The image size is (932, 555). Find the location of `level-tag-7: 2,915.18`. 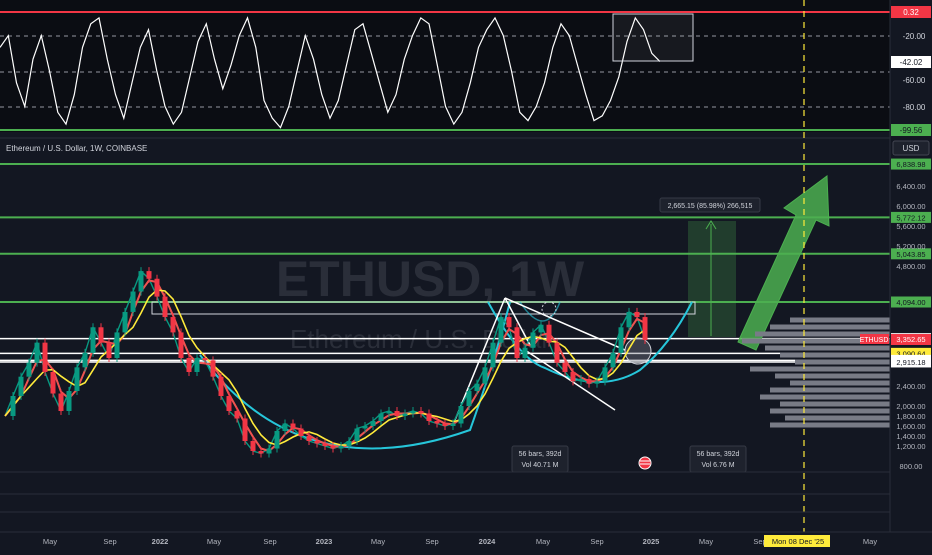

level-tag-7: 2,915.18 is located at coordinates (910, 362).